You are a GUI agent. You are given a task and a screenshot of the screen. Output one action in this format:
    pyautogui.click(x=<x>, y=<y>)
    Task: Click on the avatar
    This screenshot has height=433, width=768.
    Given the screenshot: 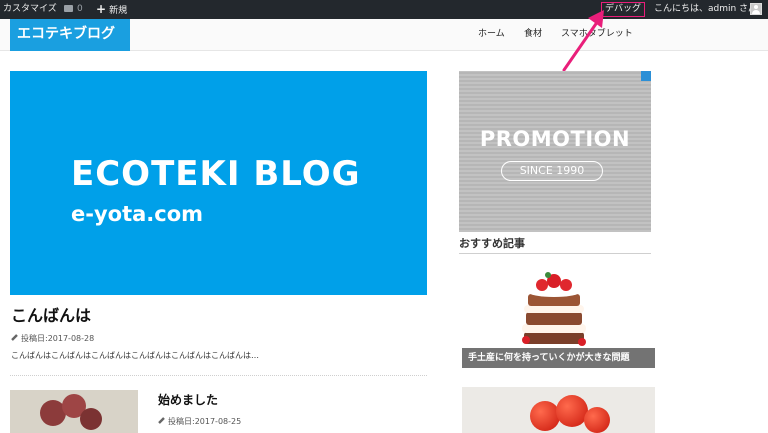 What is the action you would take?
    pyautogui.click(x=756, y=9)
    